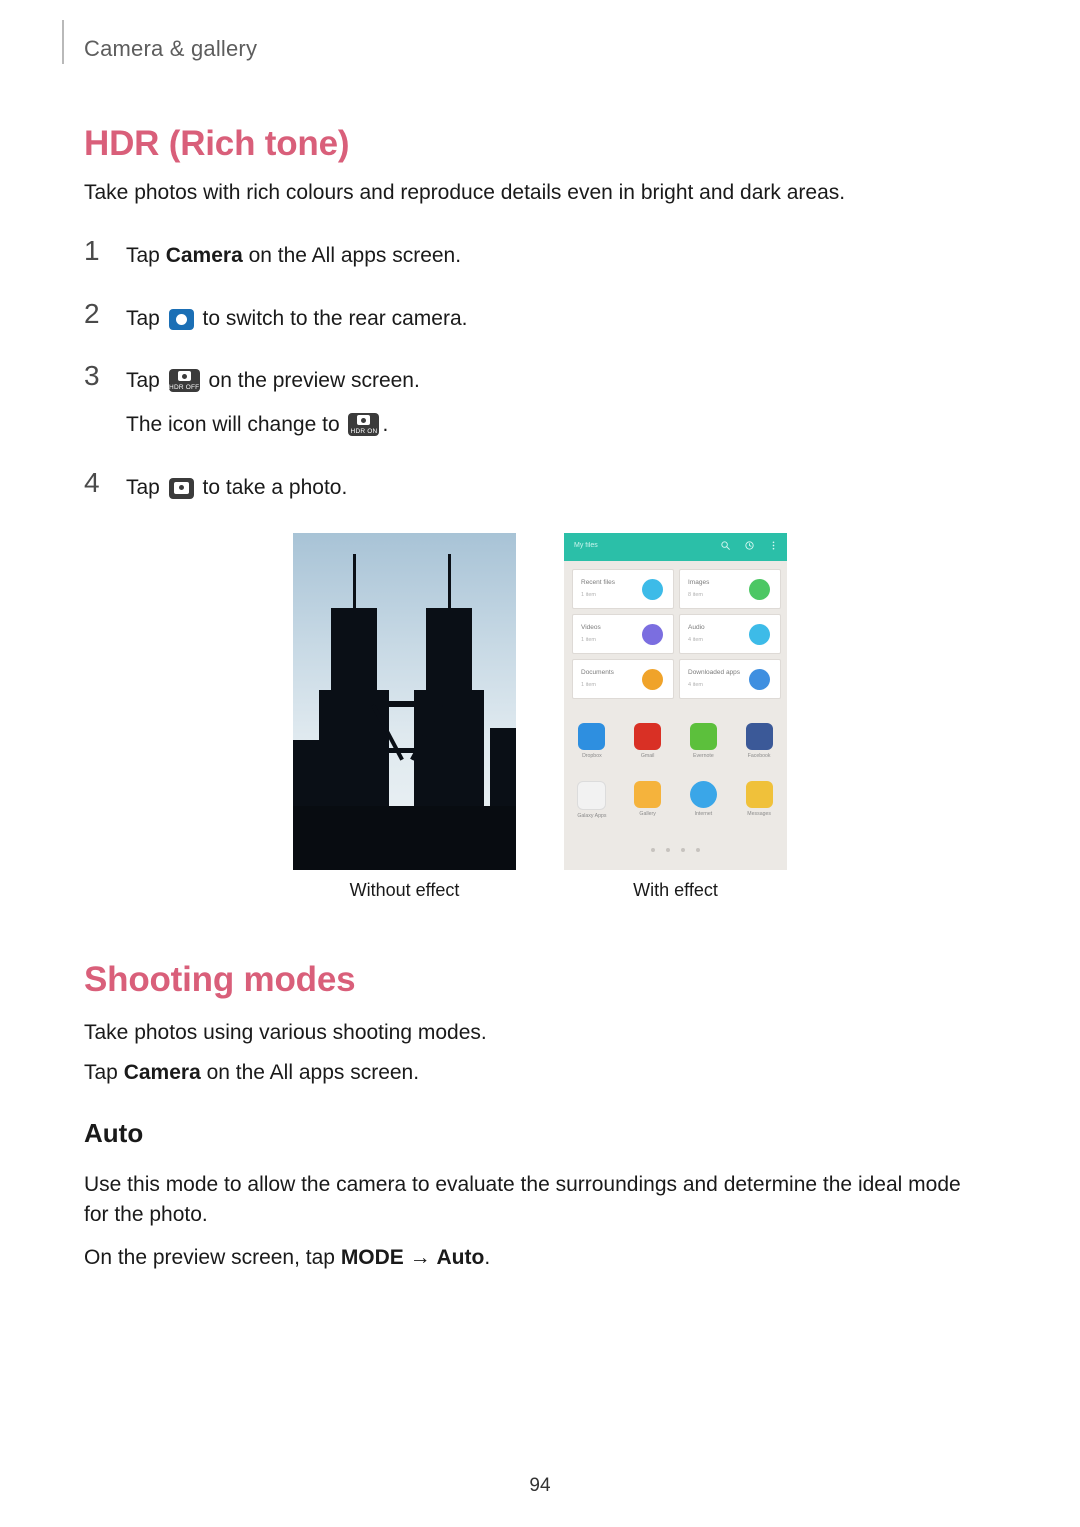  I want to click on app-label: Gmail, so click(647, 756).